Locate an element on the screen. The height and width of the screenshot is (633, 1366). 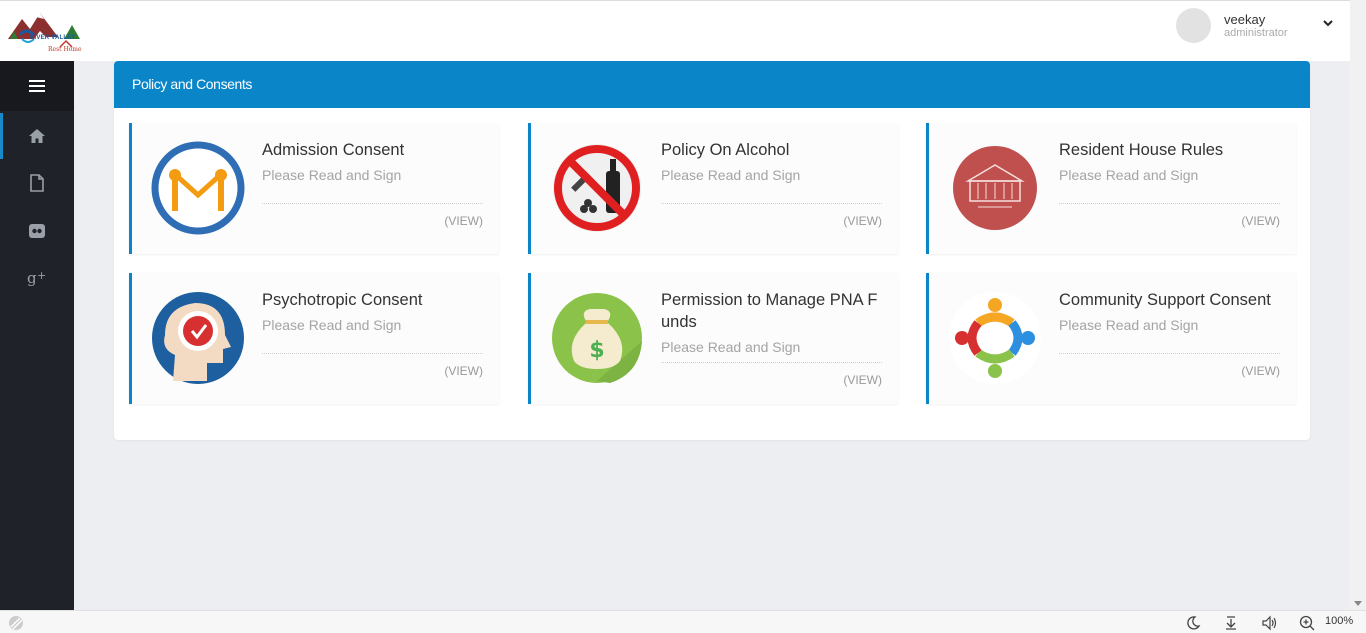
chevron-down-icon is located at coordinates (1328, 23).